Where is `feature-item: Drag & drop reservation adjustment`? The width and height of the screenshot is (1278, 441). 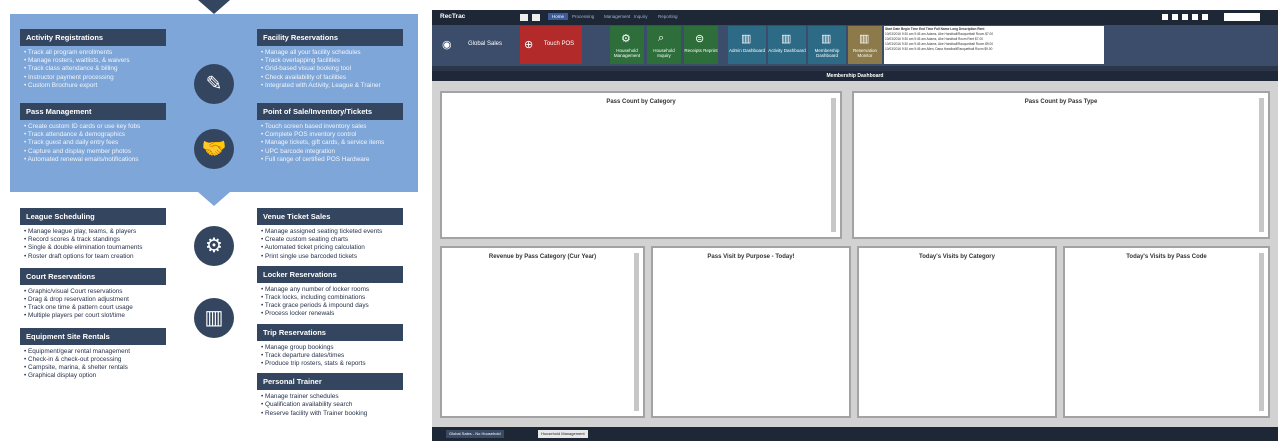
feature-item: Drag & drop reservation adjustment is located at coordinates (95, 300).